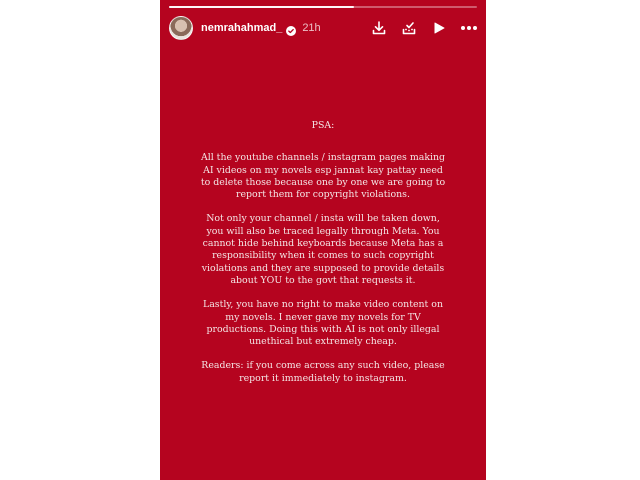  I want to click on share-update-icon, so click(409, 28).